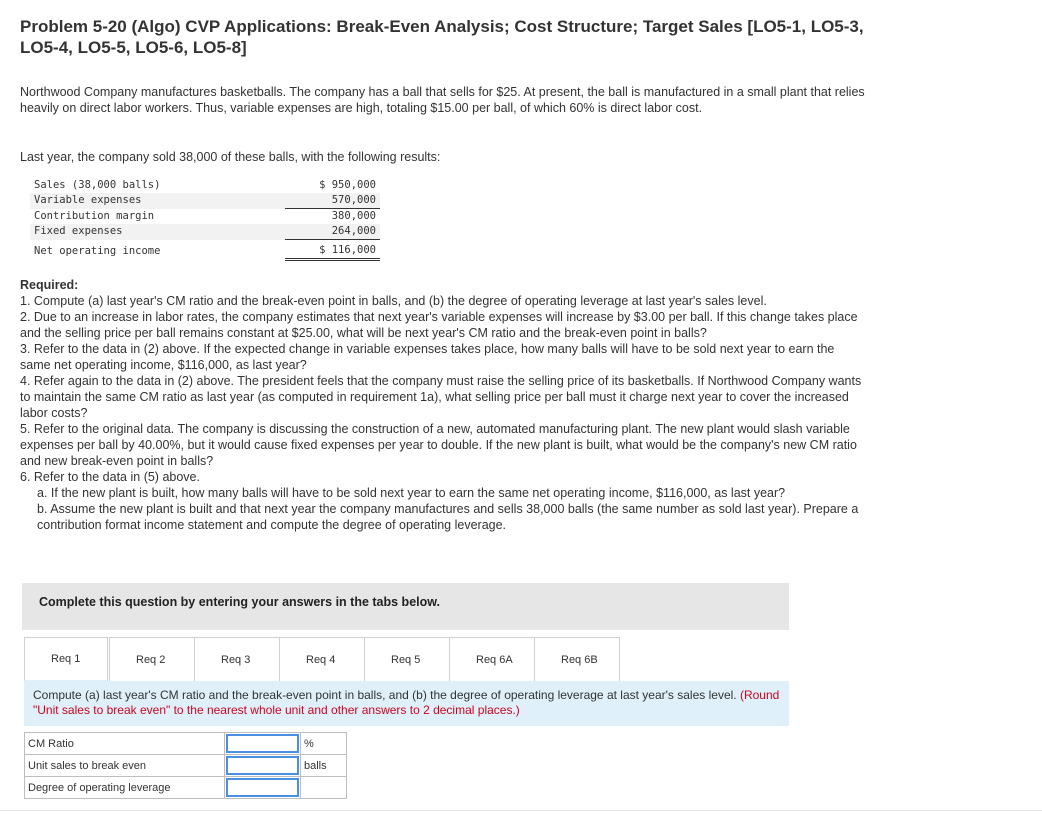  Describe the element at coordinates (205, 250) in the screenshot. I see `statement-row: Net operating income $ 116,000` at that location.